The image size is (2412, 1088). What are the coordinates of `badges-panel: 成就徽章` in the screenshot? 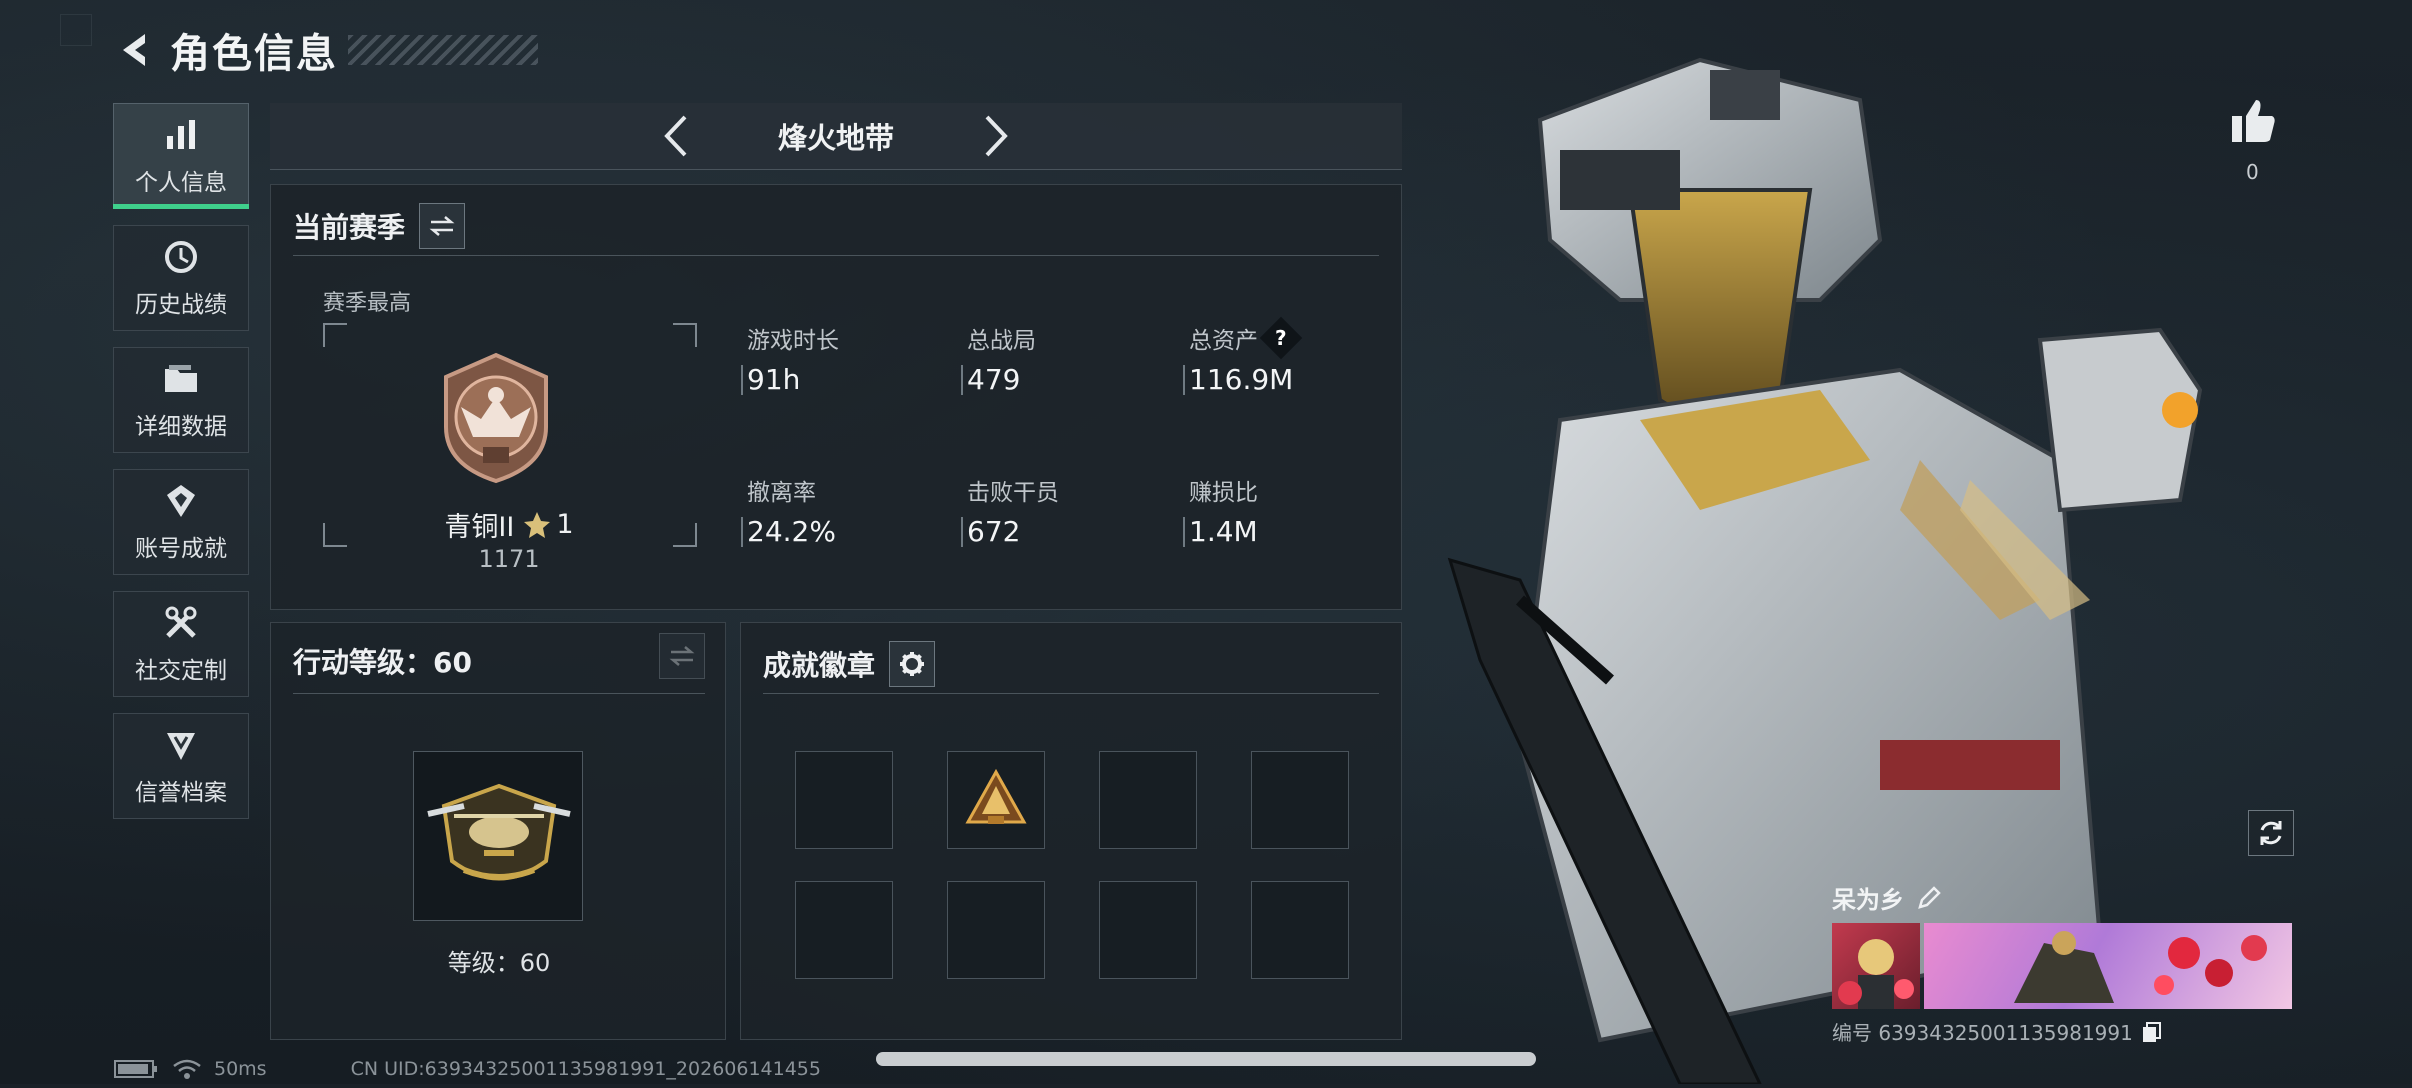 It's located at (1071, 831).